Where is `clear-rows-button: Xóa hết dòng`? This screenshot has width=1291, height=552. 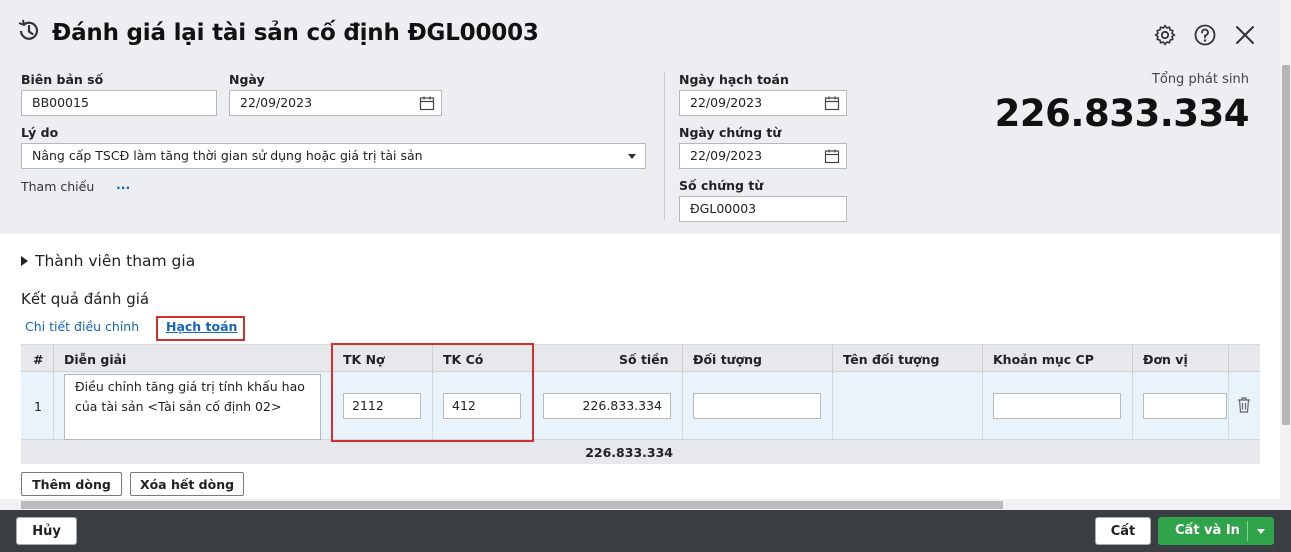
clear-rows-button: Xóa hết dòng is located at coordinates (187, 484).